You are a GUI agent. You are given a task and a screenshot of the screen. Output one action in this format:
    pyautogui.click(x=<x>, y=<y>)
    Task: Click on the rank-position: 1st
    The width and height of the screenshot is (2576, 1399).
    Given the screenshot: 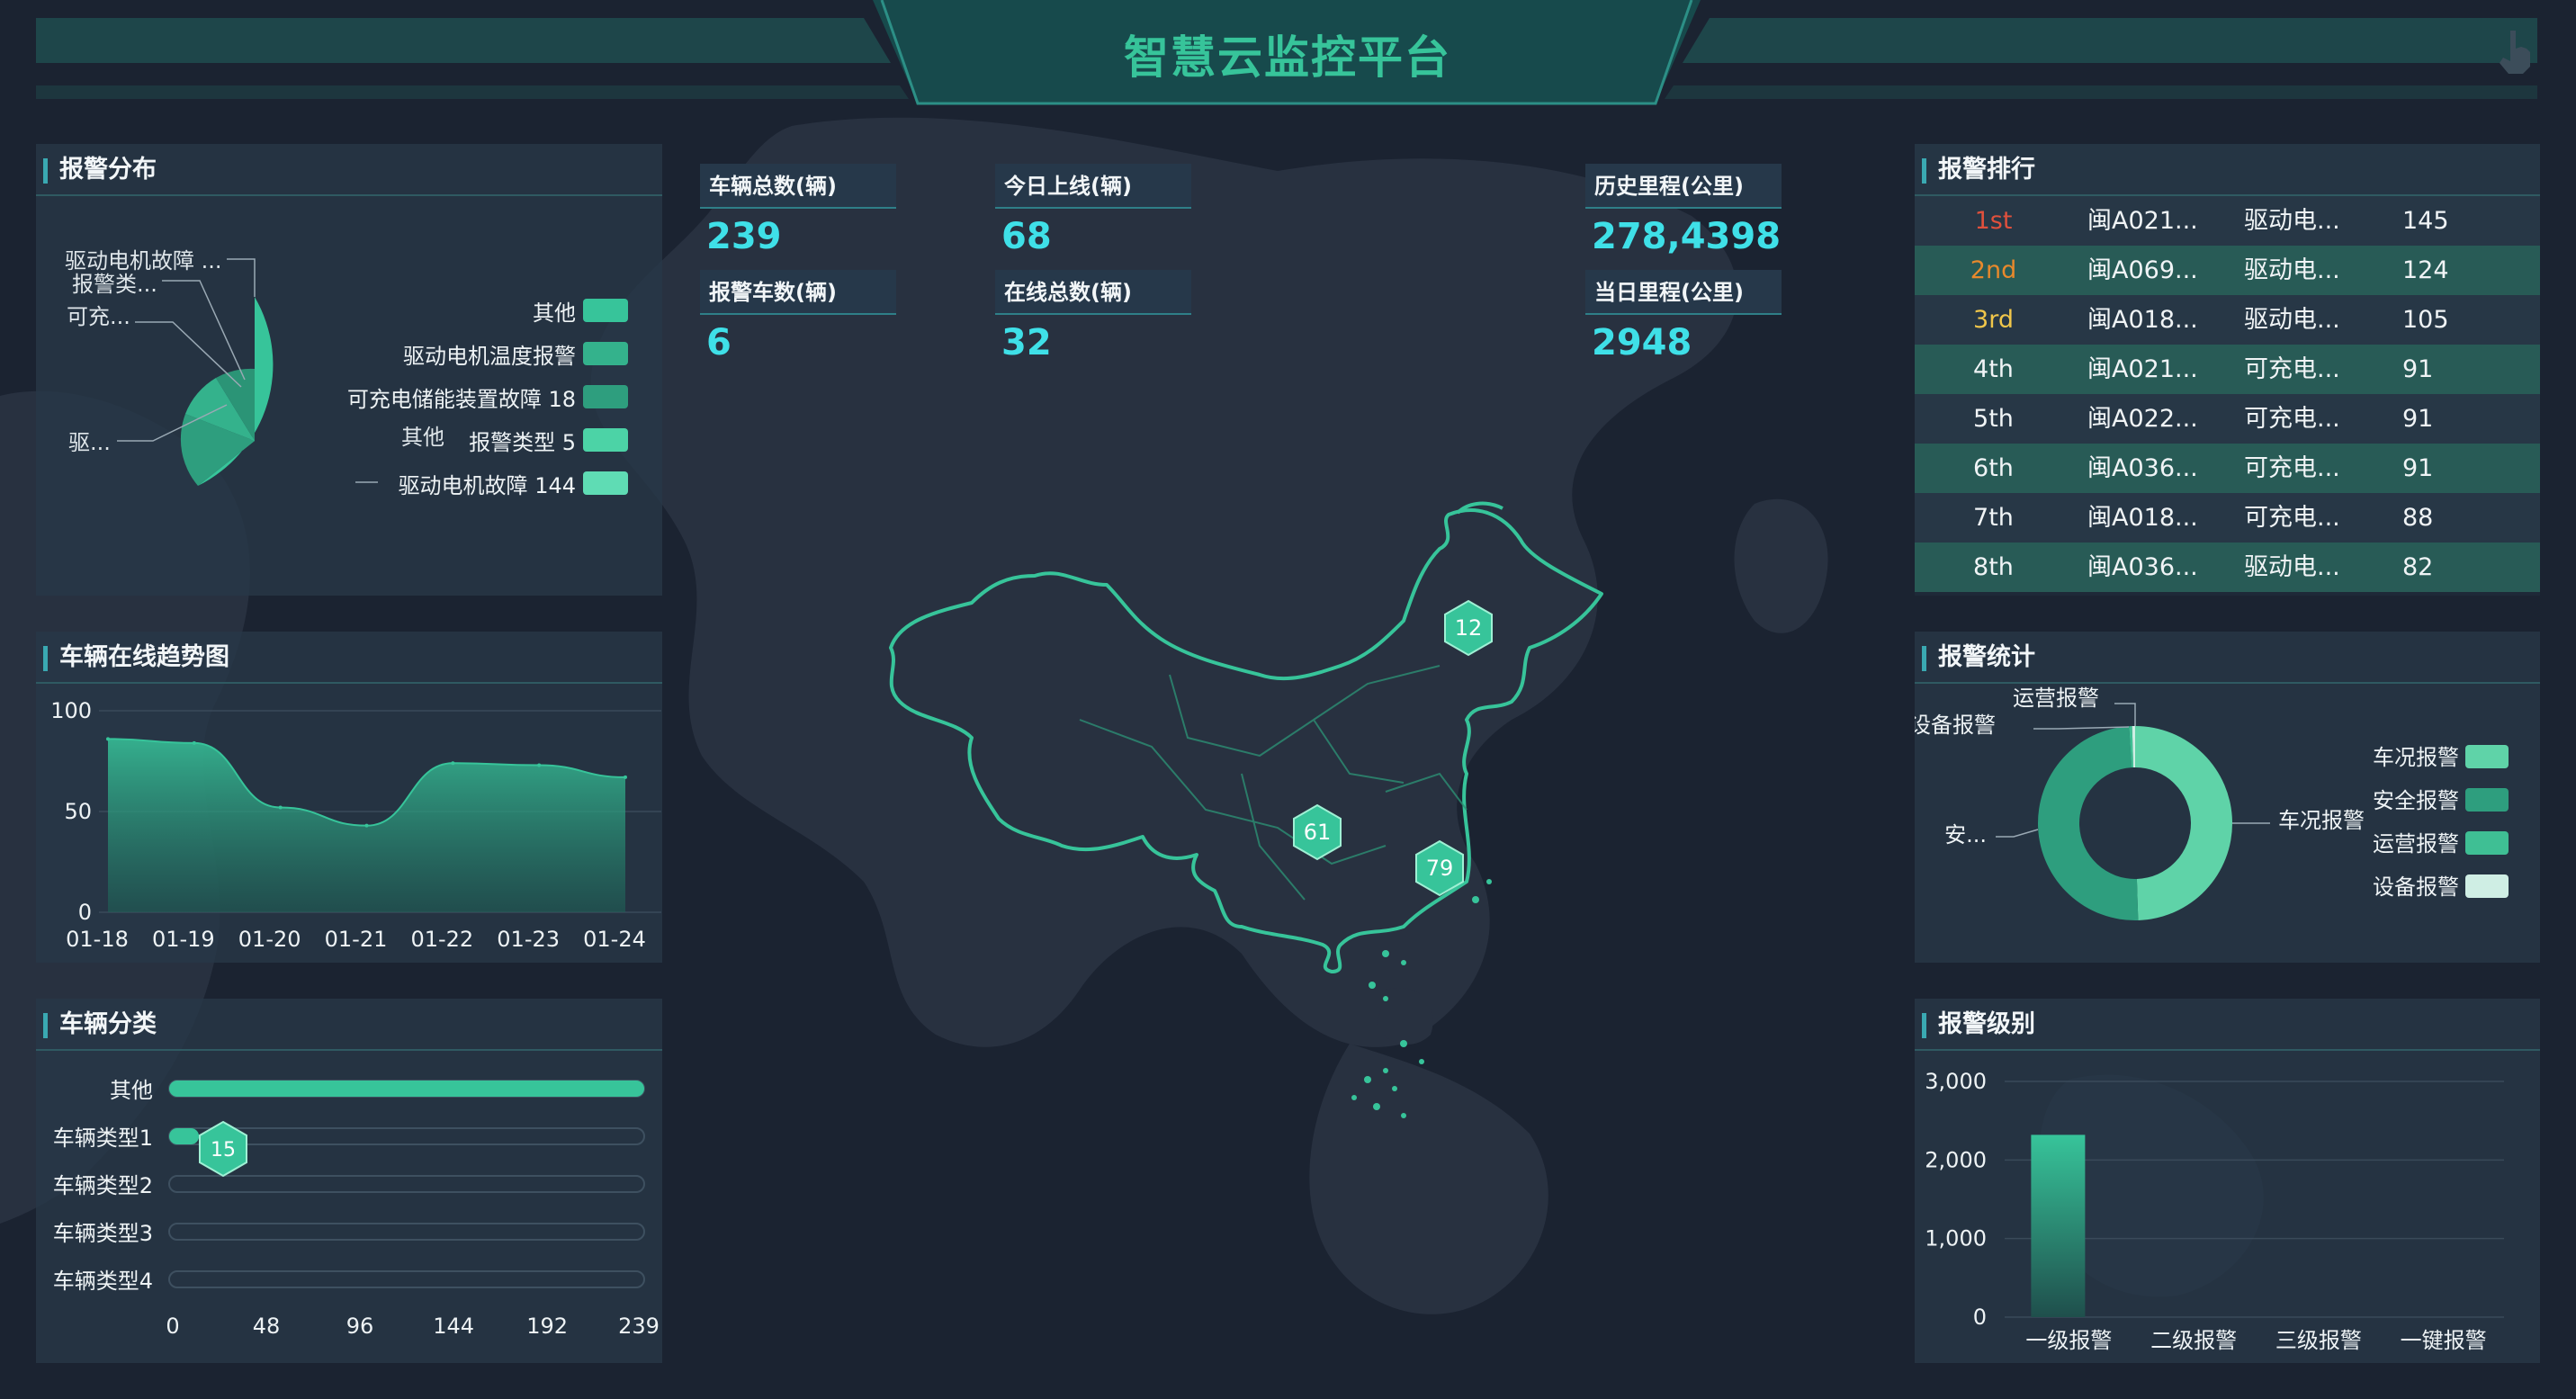 What is the action you would take?
    pyautogui.click(x=1994, y=221)
    